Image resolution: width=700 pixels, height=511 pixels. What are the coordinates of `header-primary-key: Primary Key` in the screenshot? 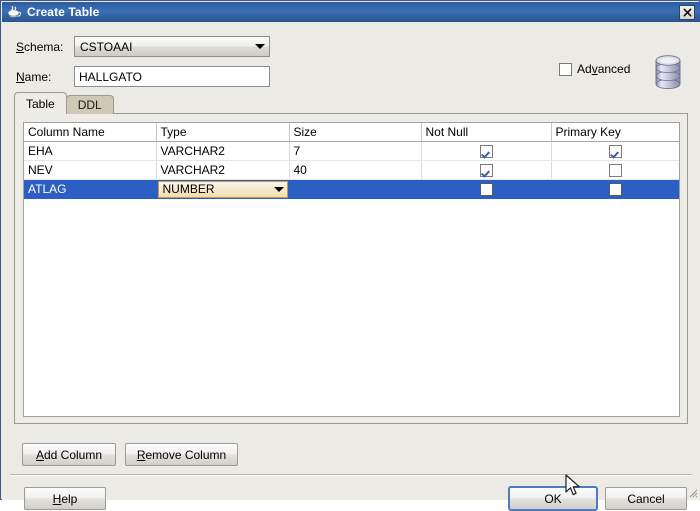 It's located at (615, 132).